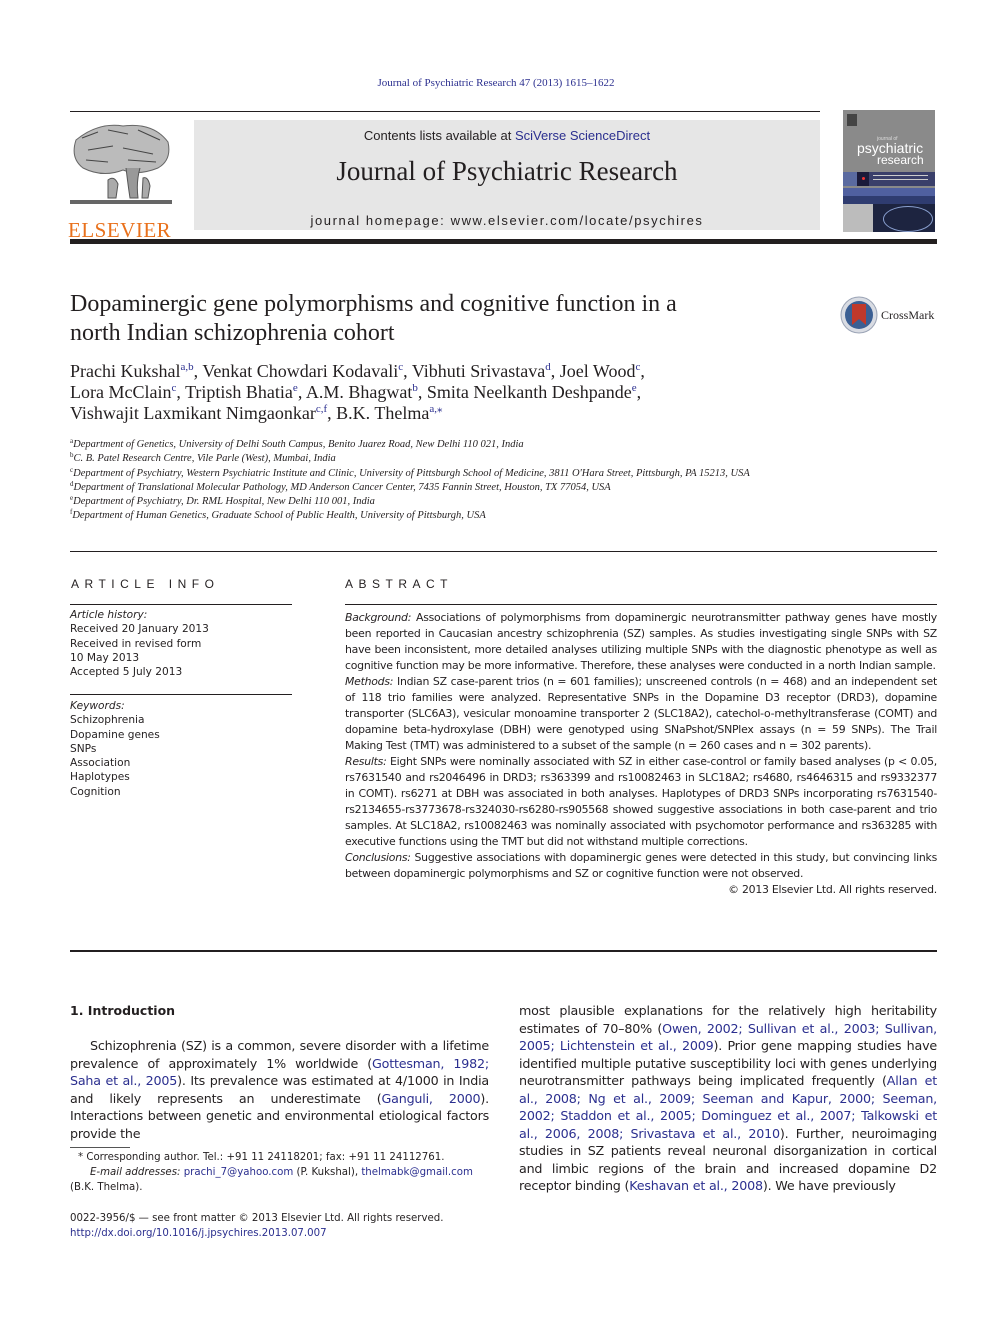 The width and height of the screenshot is (992, 1323). Describe the element at coordinates (908, 315) in the screenshot. I see `crossmark-label: CrossMark` at that location.